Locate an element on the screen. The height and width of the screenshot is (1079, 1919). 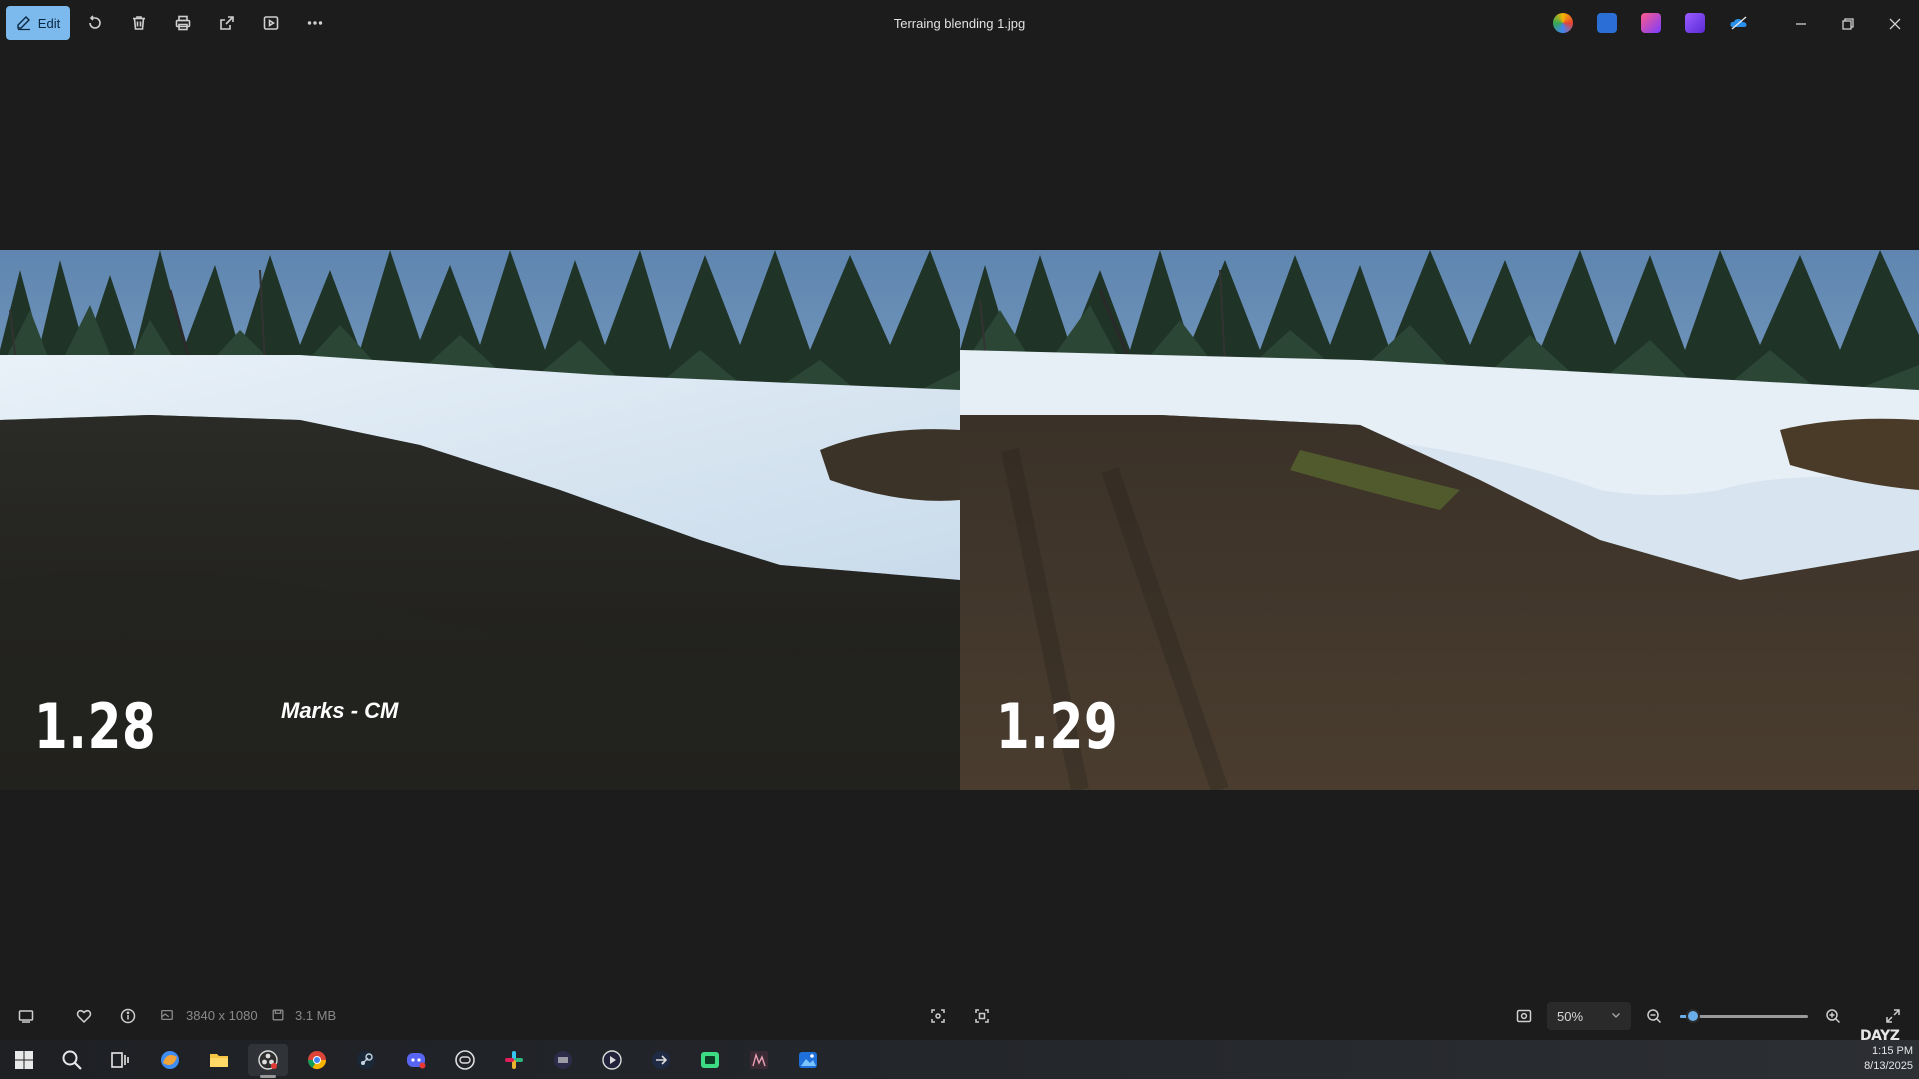
designer-icon is located at coordinates (1607, 23).